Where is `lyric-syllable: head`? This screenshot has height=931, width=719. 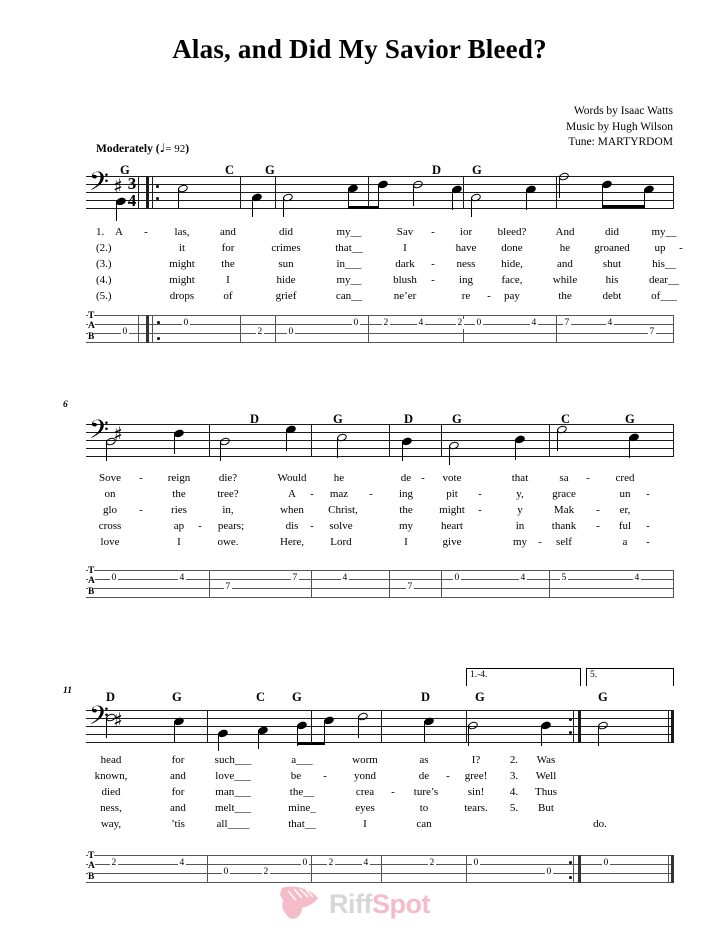 lyric-syllable: head is located at coordinates (111, 760).